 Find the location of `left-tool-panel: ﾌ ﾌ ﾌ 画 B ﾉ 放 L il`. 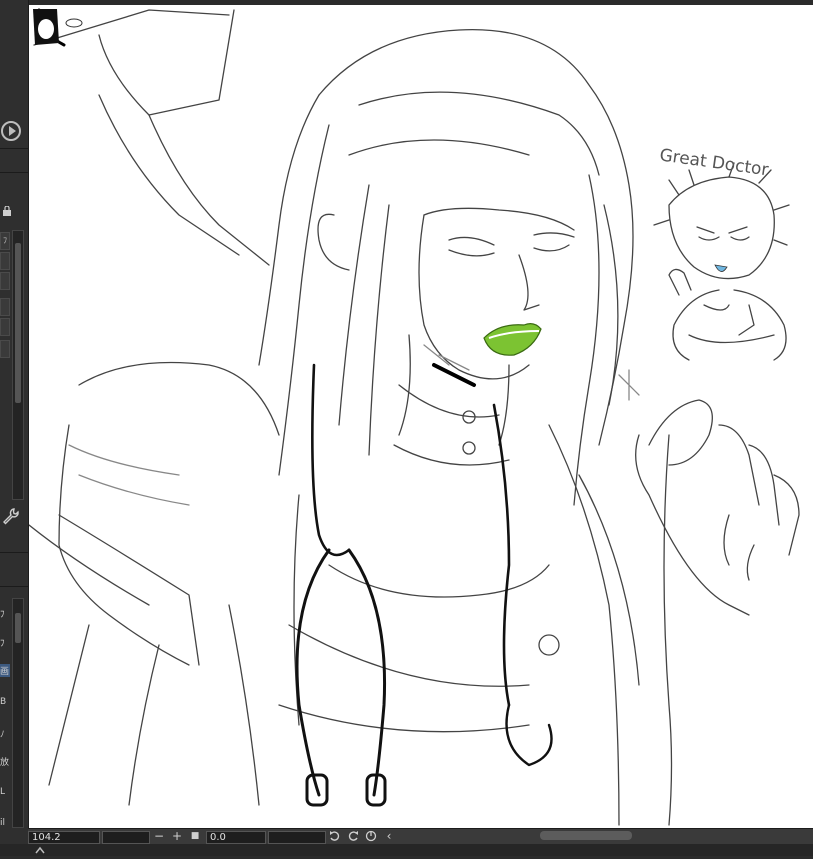

left-tool-panel: ﾌ ﾌ ﾌ 画 B ﾉ 放 L il is located at coordinates (14, 428).